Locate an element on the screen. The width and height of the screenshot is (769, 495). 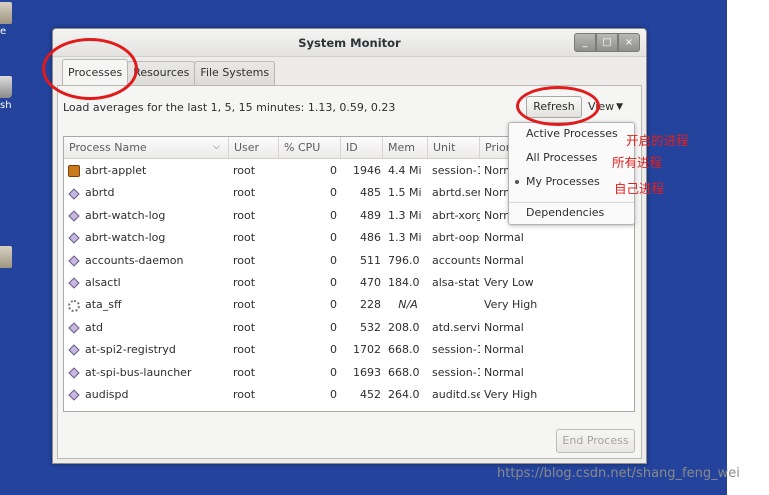
cell-unit: session-1 is located at coordinates (456, 170).